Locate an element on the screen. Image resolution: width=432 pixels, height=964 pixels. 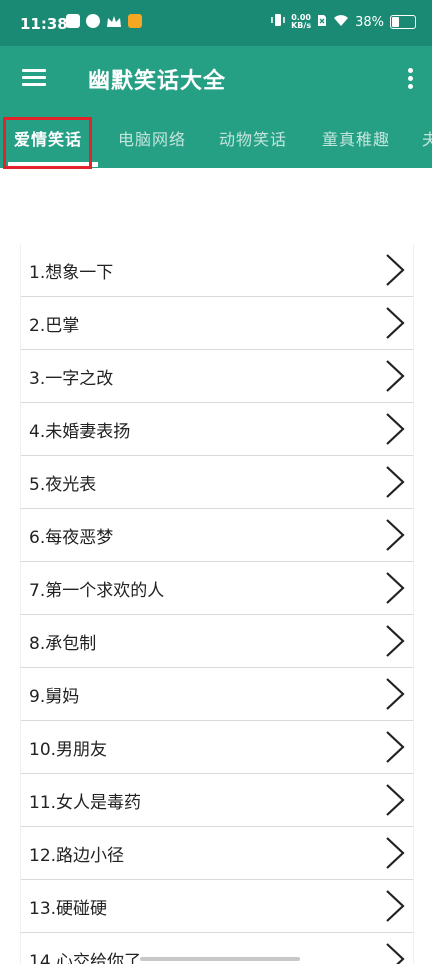
sim-icon is located at coordinates (322, 22).